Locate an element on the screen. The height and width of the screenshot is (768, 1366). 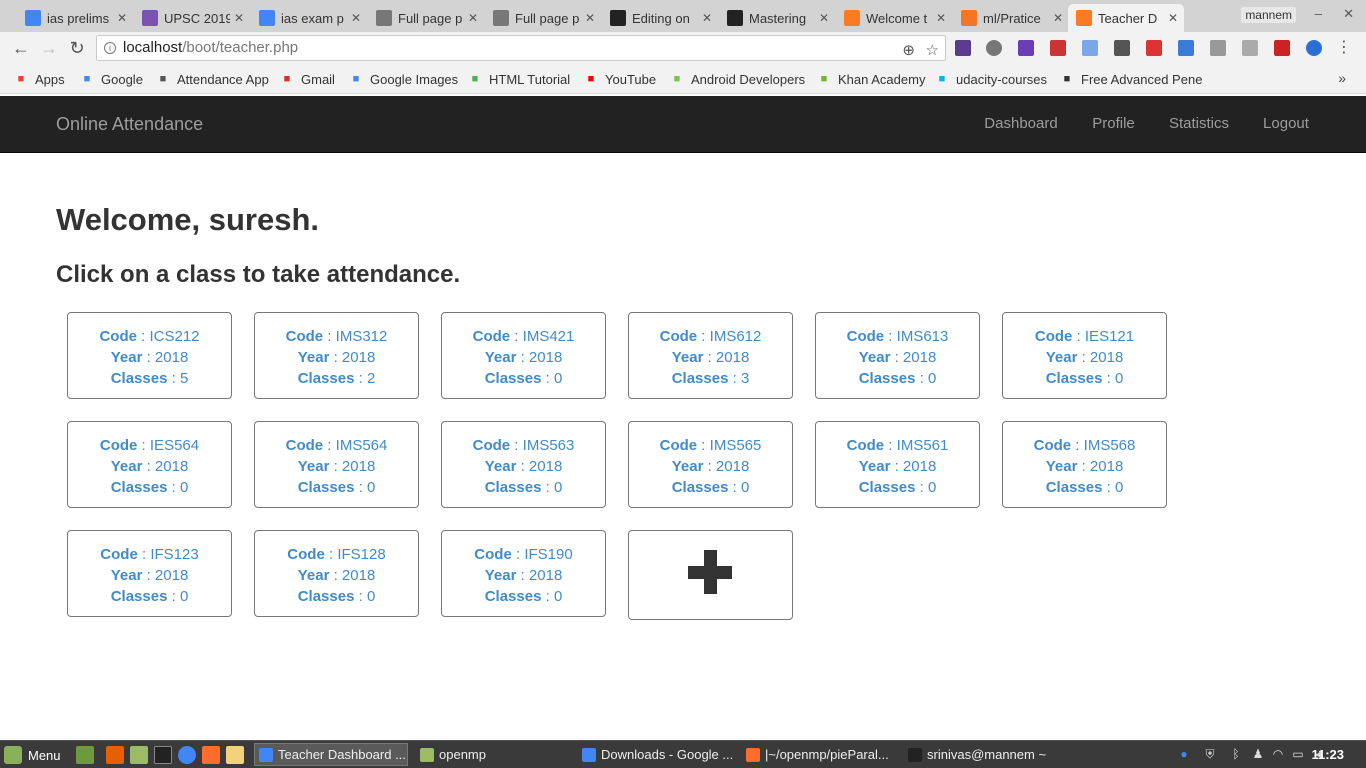
wifi-icon: ◠ is located at coordinates (1278, 754).